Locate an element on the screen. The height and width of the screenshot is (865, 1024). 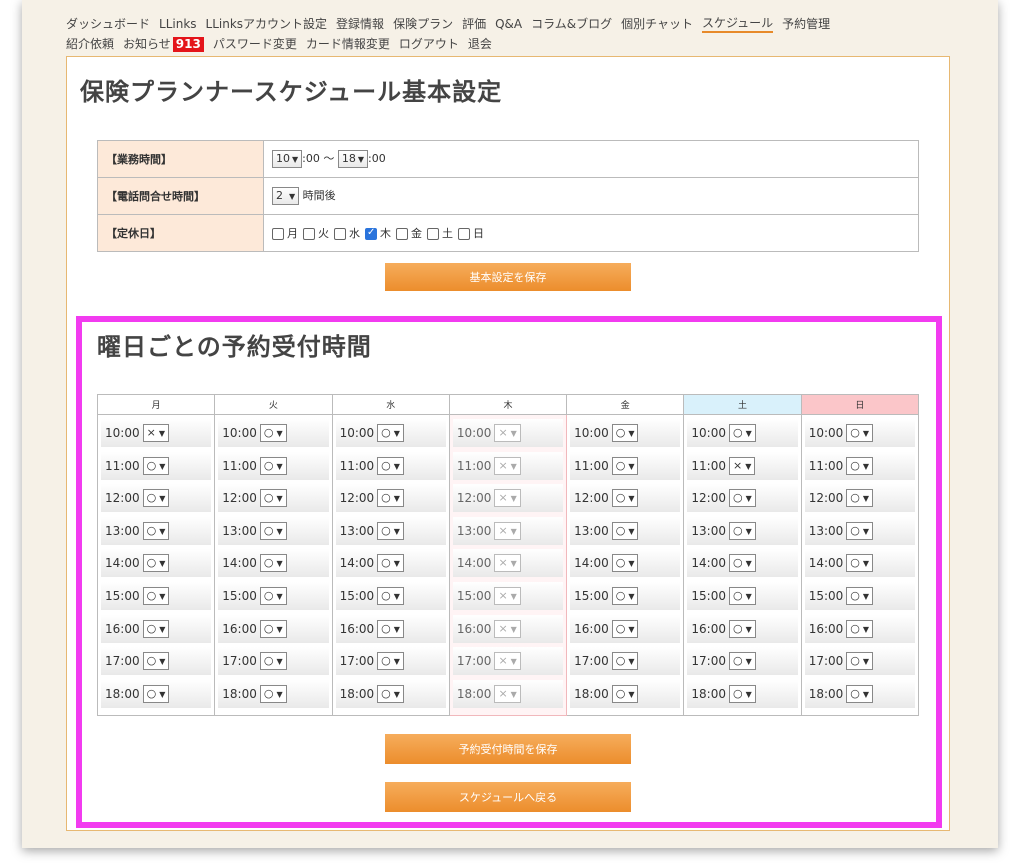
closed-day-option: 火 is located at coordinates (316, 233).